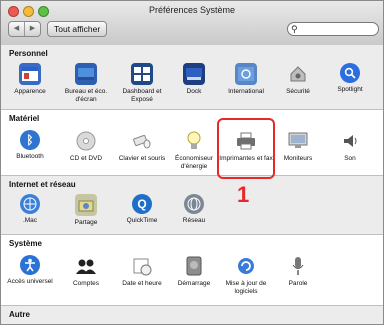  I want to click on pref-date-heure: Date et heure, so click(142, 271).